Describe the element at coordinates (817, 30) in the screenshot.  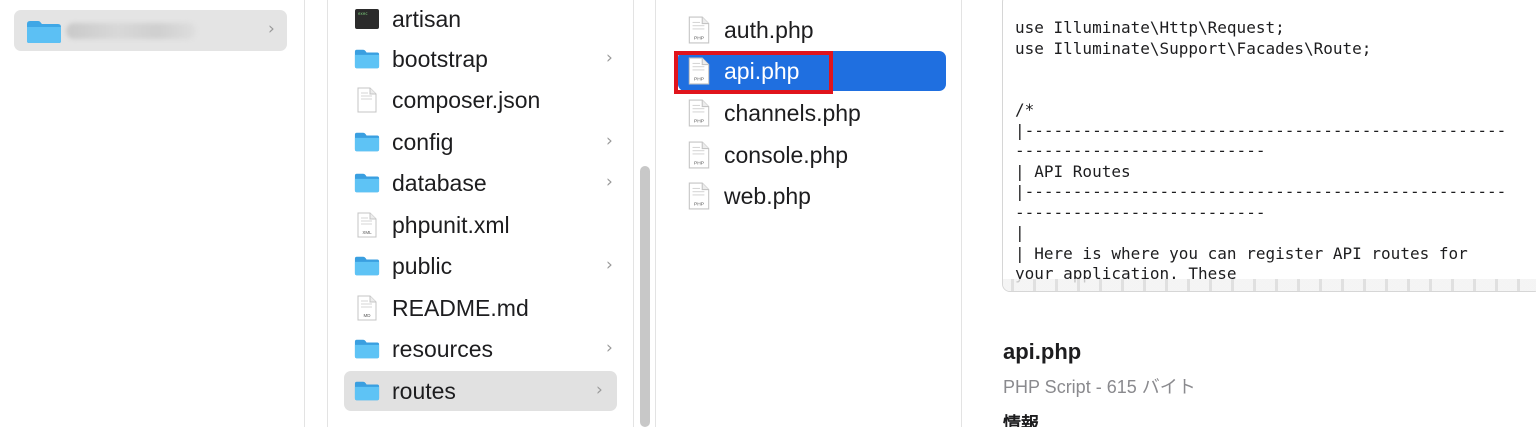
I see `file-row-auth-php: PHP auth.php` at that location.